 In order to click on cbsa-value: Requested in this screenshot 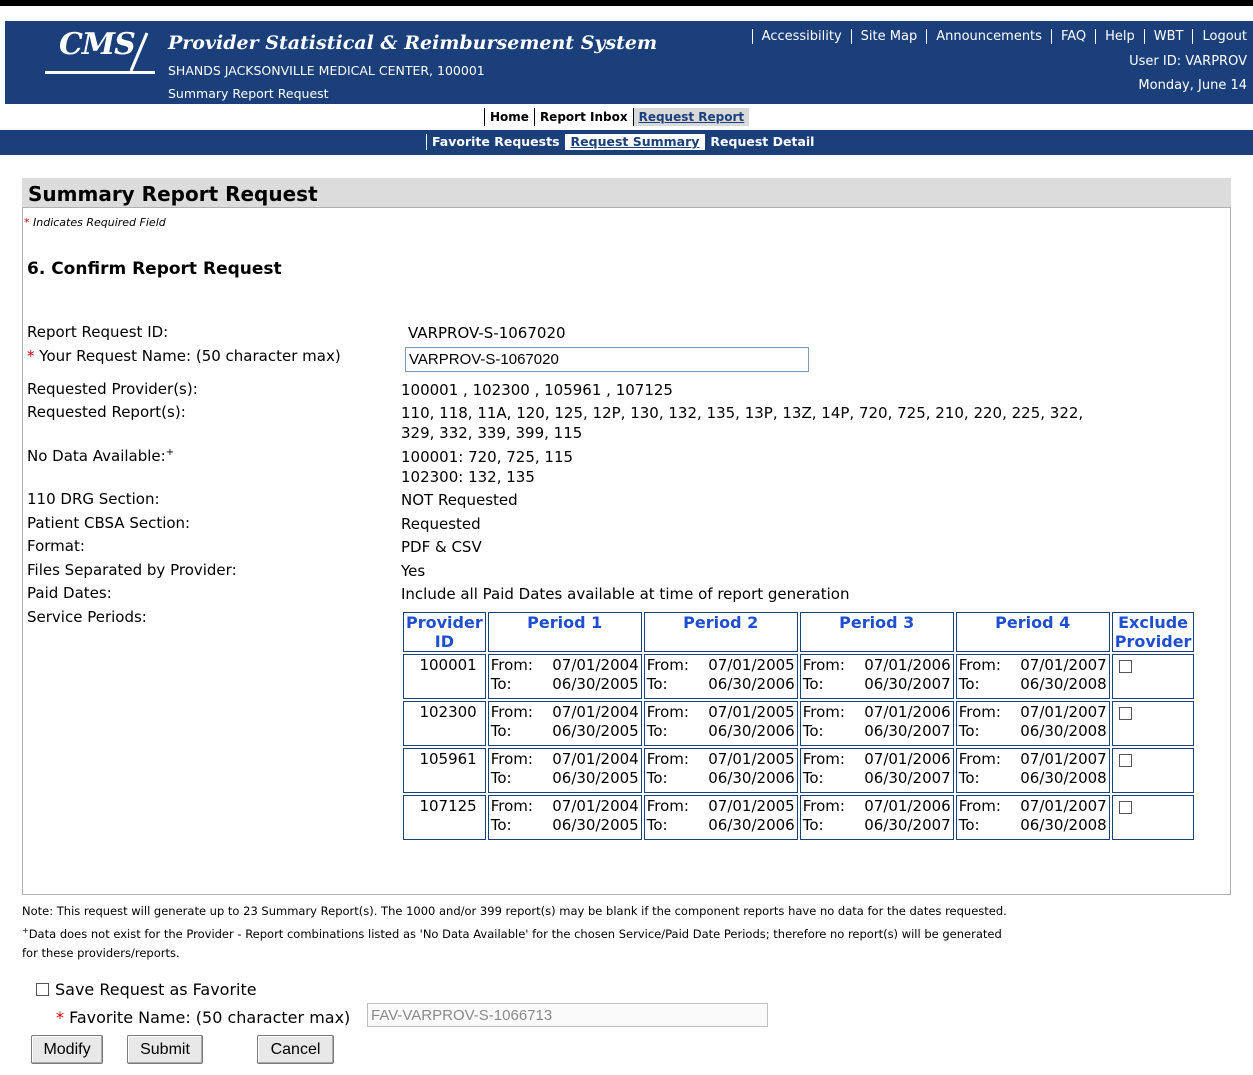, I will do `click(441, 524)`.